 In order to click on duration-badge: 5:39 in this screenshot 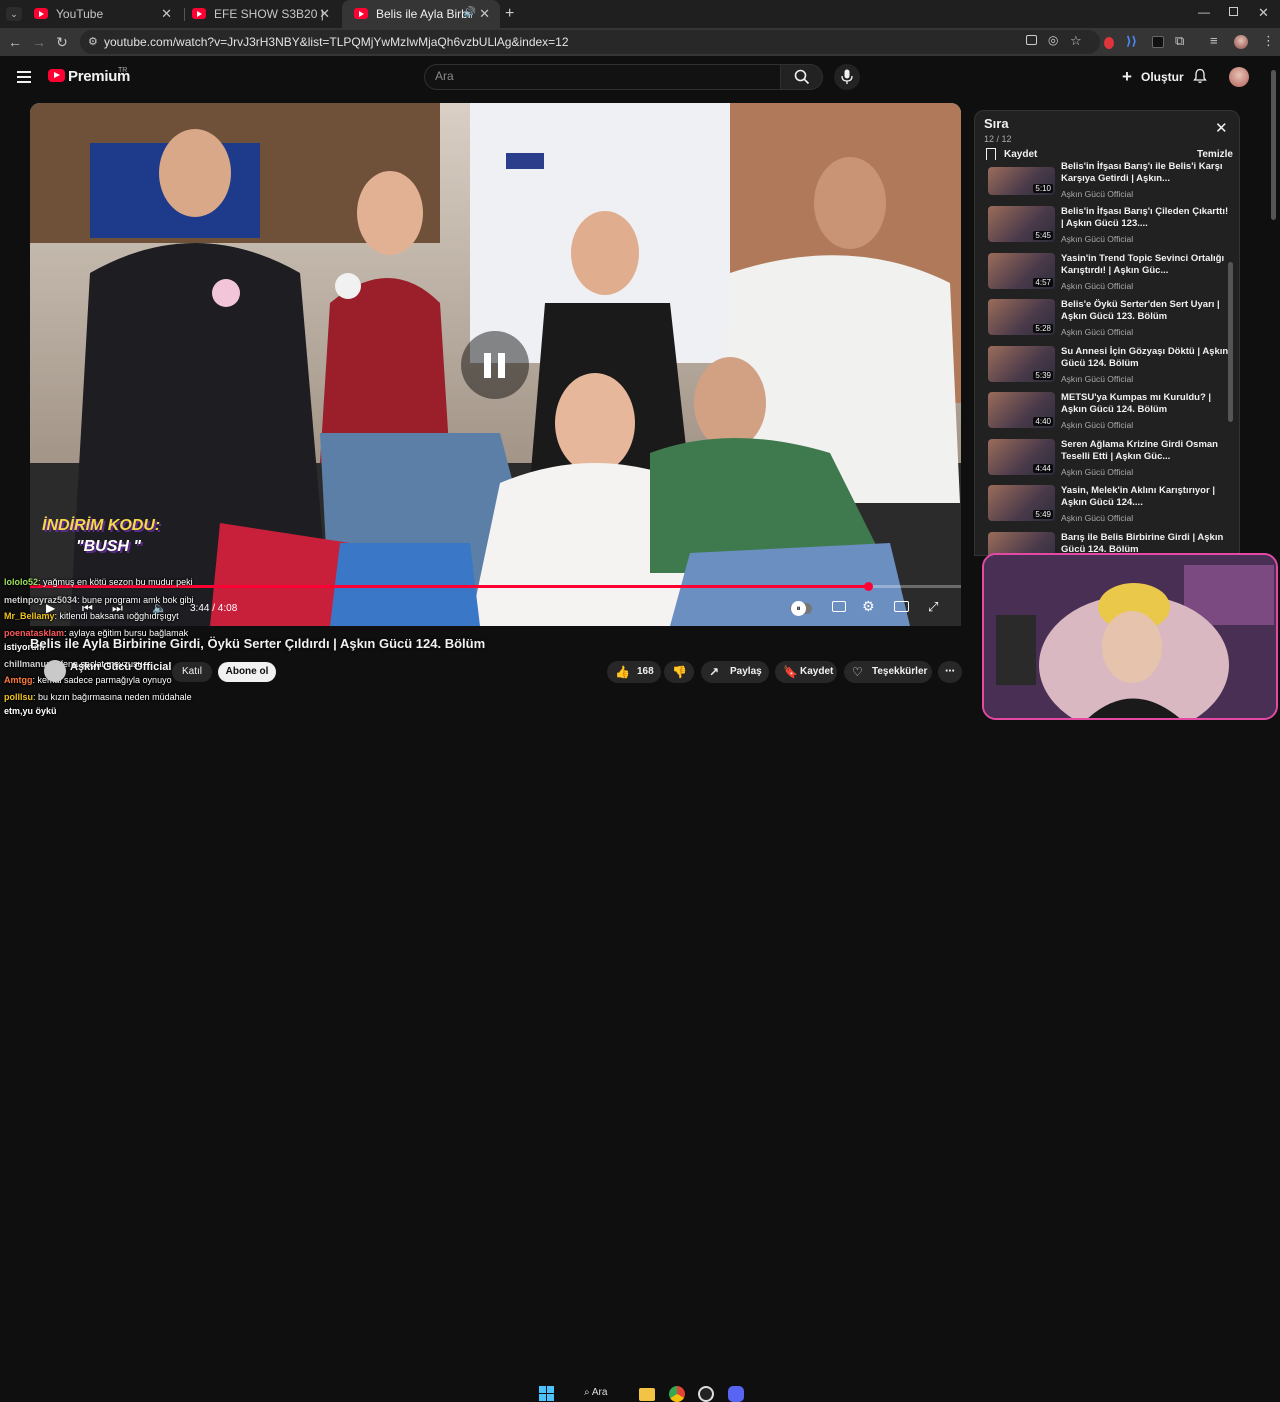, I will do `click(1043, 375)`.